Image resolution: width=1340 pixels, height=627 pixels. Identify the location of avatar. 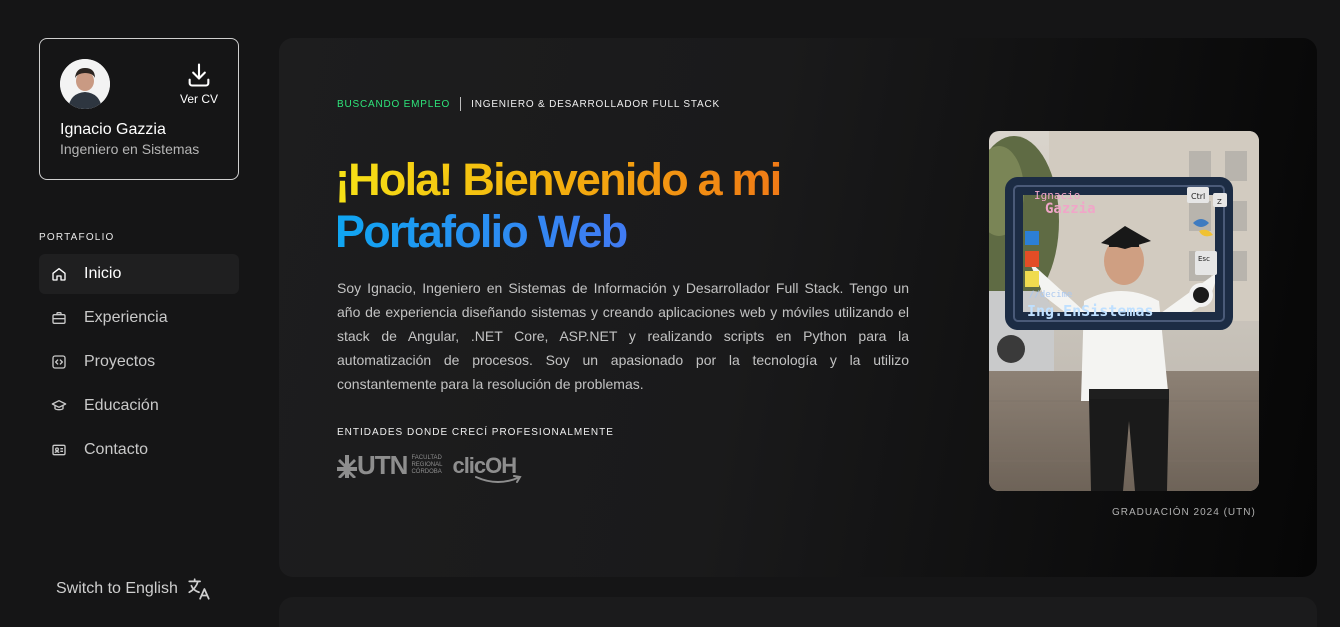
(85, 84).